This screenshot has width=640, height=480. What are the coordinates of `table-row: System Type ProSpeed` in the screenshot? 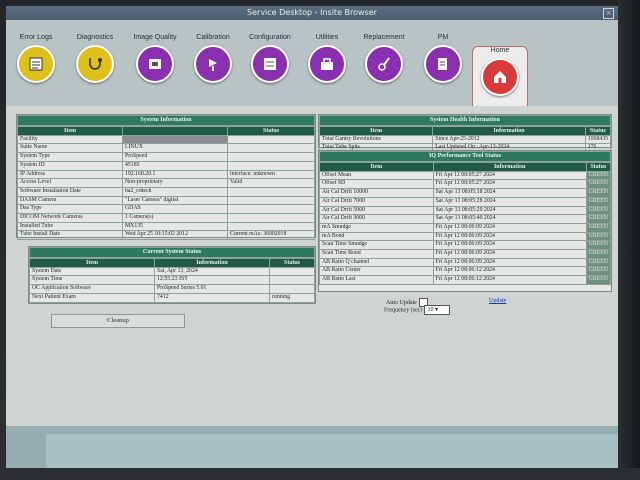 It's located at (166, 157).